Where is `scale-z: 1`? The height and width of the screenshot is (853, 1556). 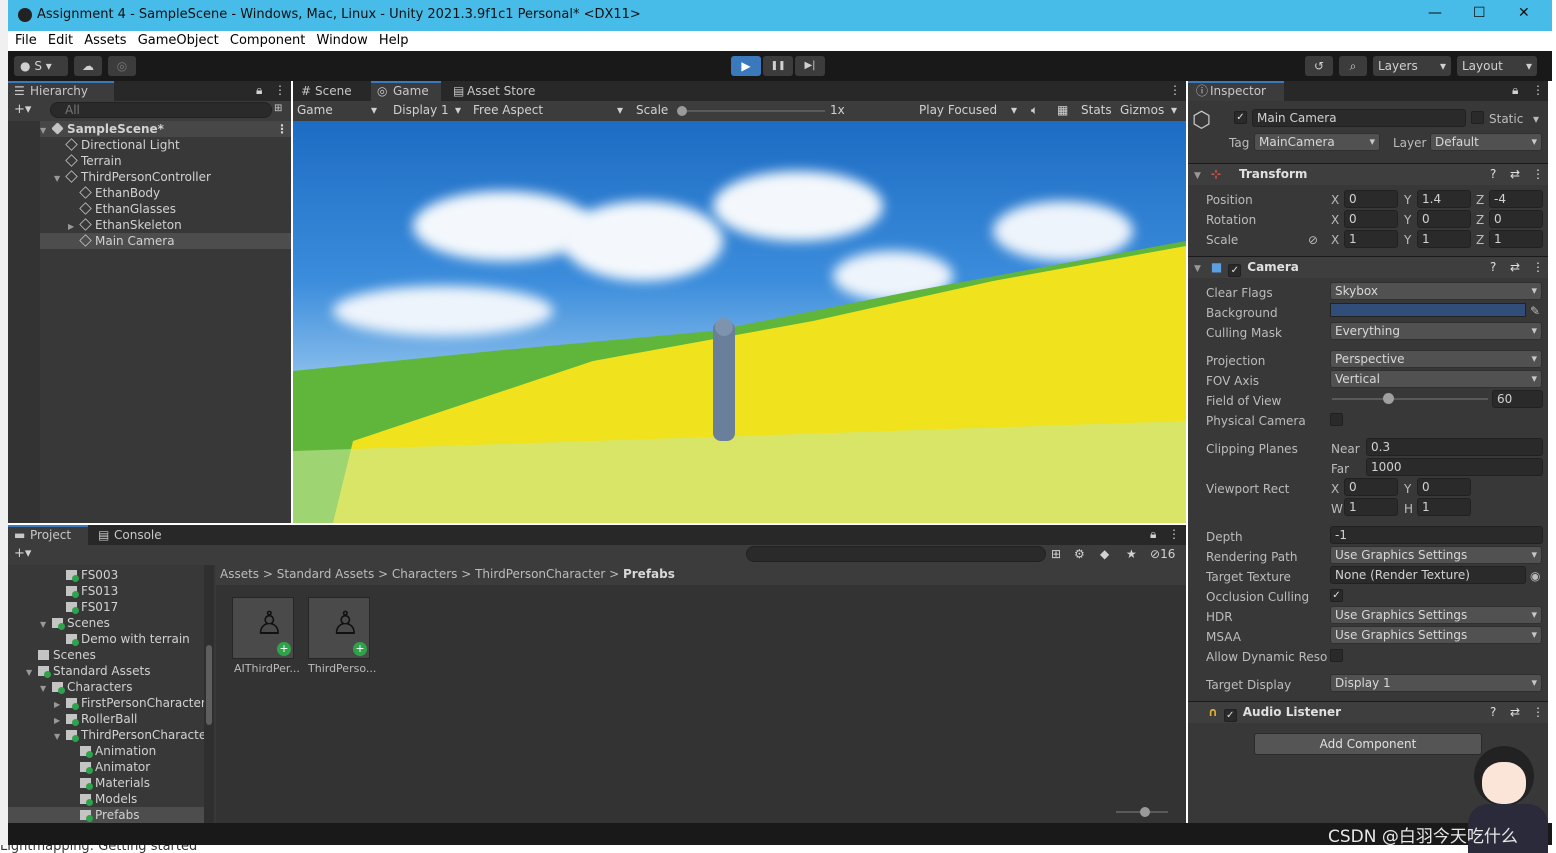 scale-z: 1 is located at coordinates (1516, 239).